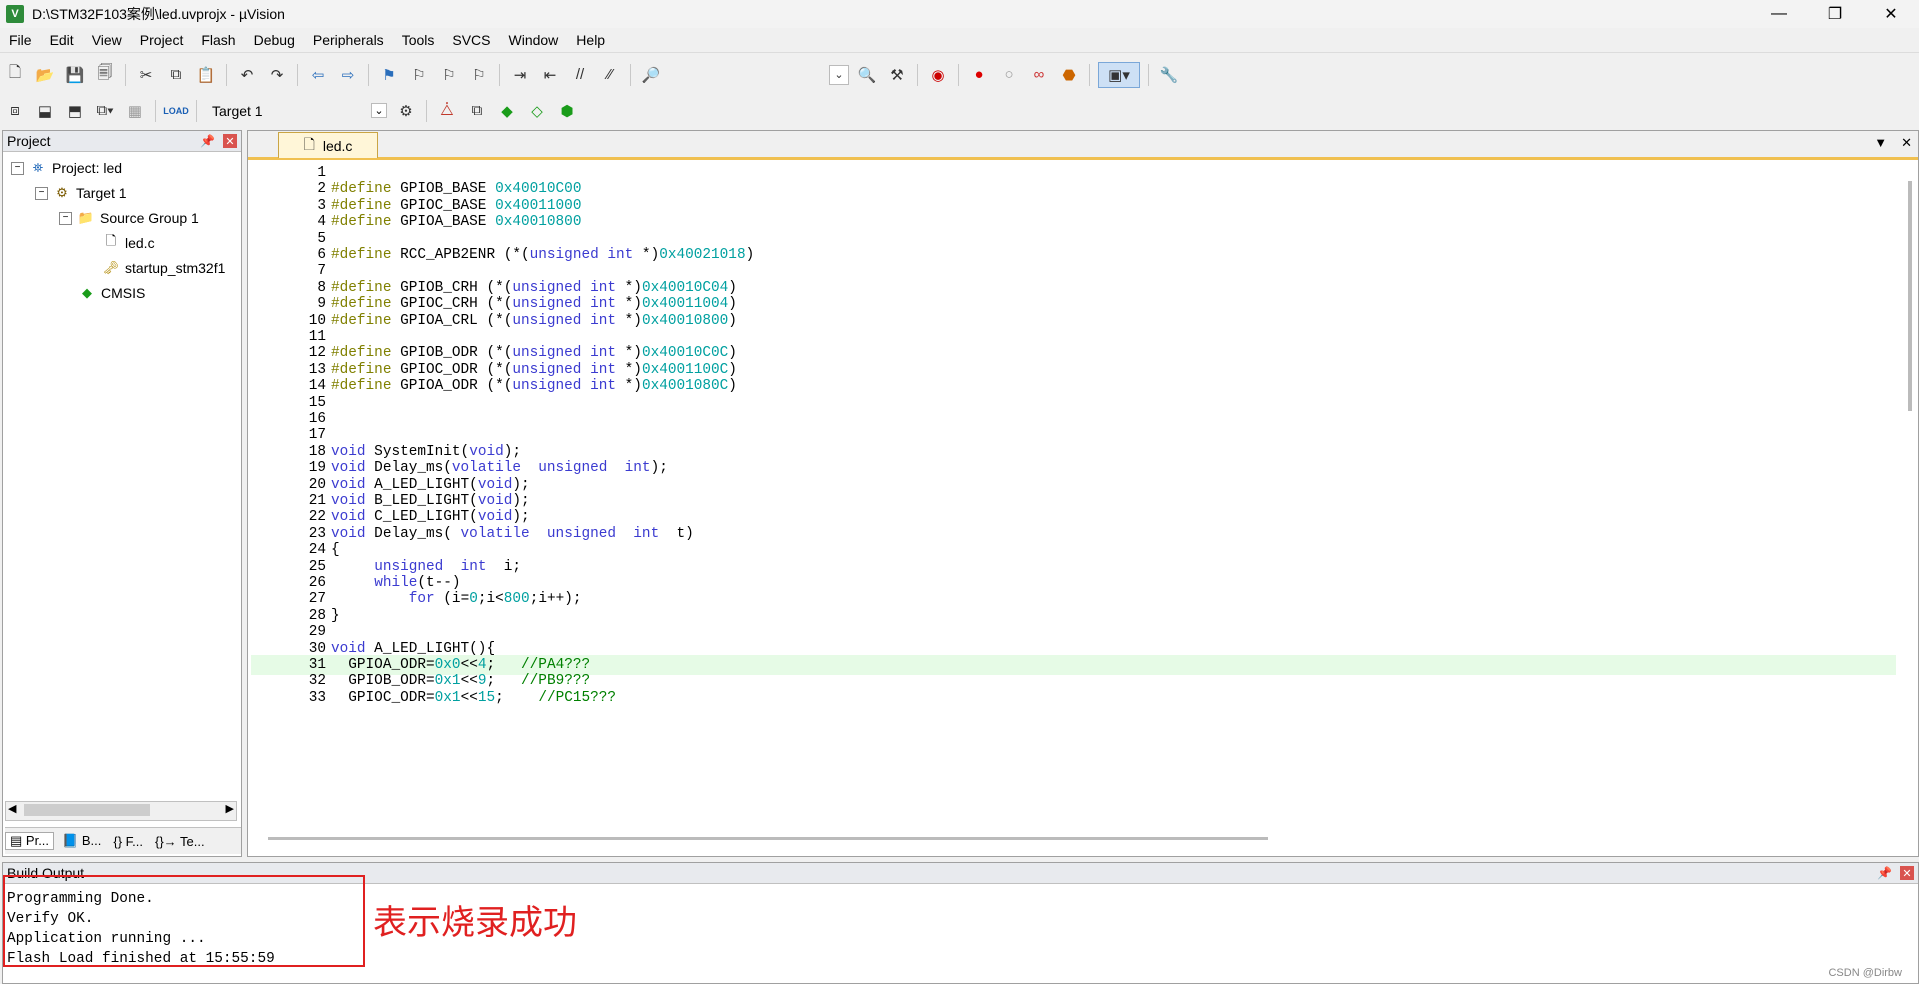 Image resolution: width=1919 pixels, height=984 pixels. What do you see at coordinates (389, 75) in the screenshot?
I see `bookmark-toggle-icon: ⚑` at bounding box center [389, 75].